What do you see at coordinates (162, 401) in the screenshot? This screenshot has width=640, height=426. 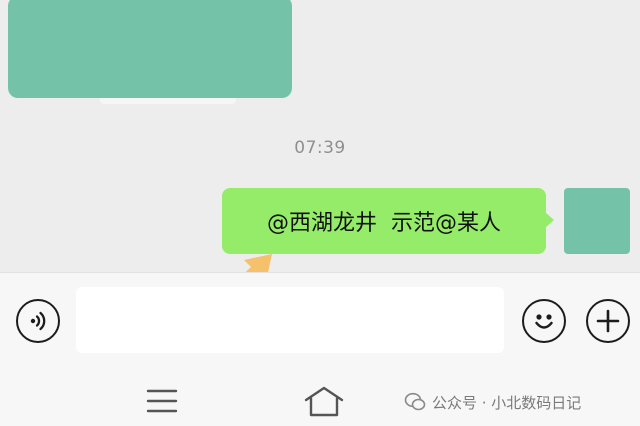 I see `menu-icon` at bounding box center [162, 401].